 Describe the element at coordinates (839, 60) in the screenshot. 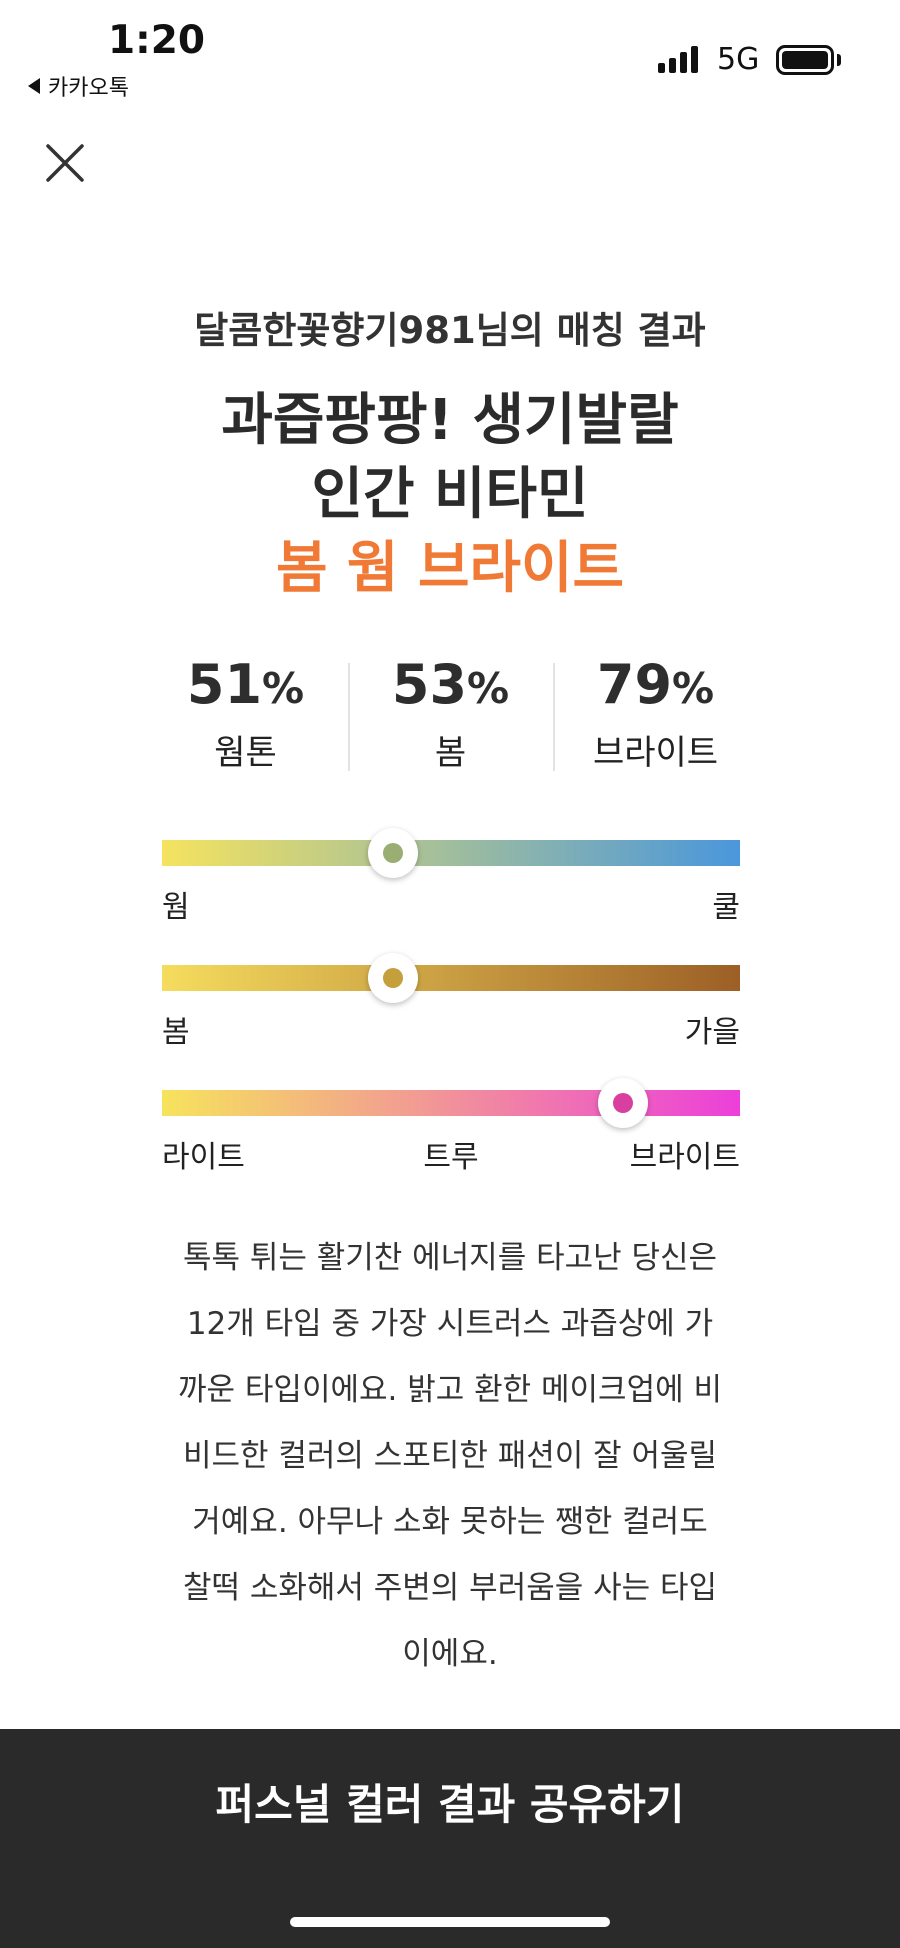

I see `battery-cap` at that location.